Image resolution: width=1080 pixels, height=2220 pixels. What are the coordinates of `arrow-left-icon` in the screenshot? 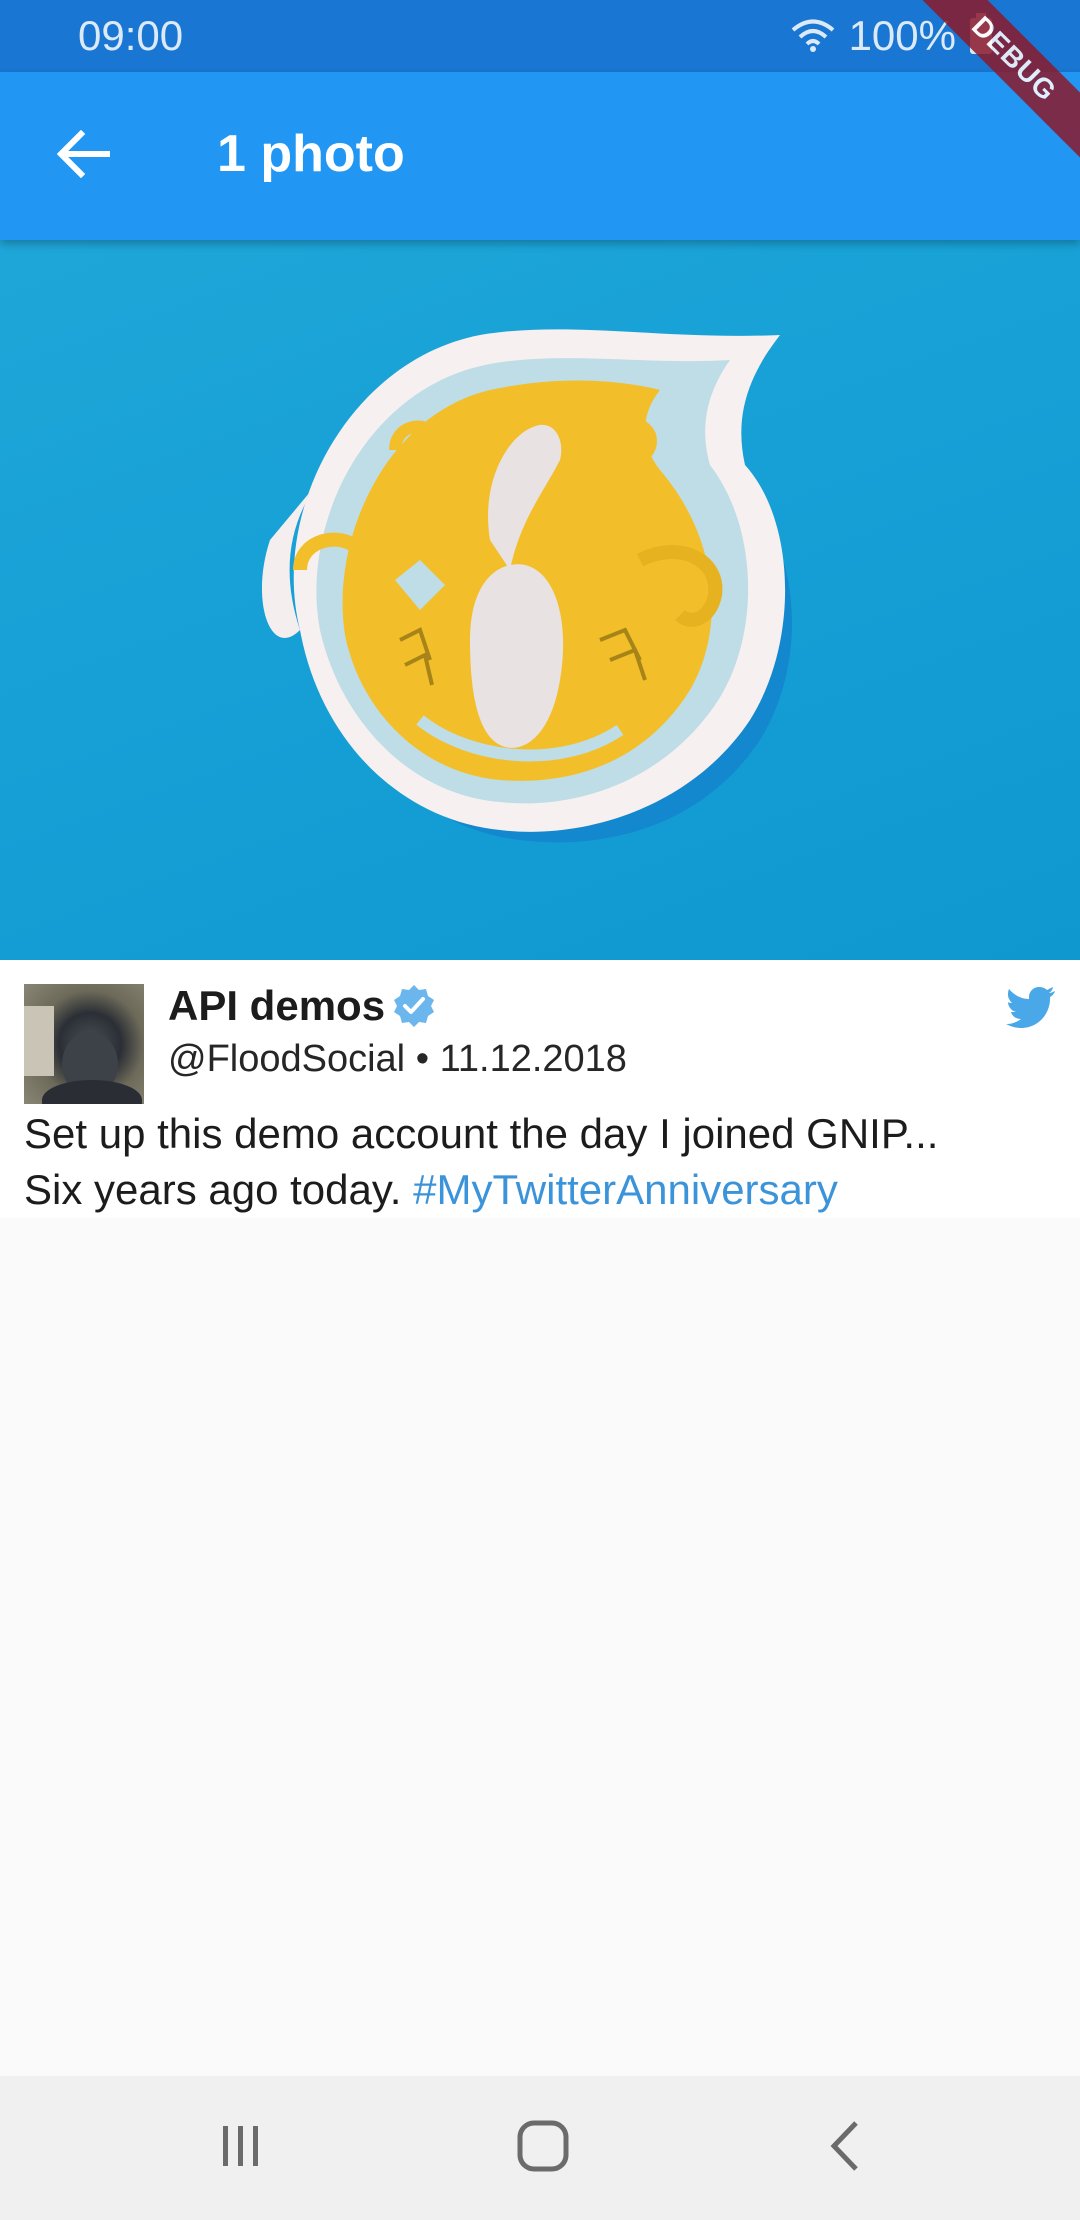 It's located at (83, 156).